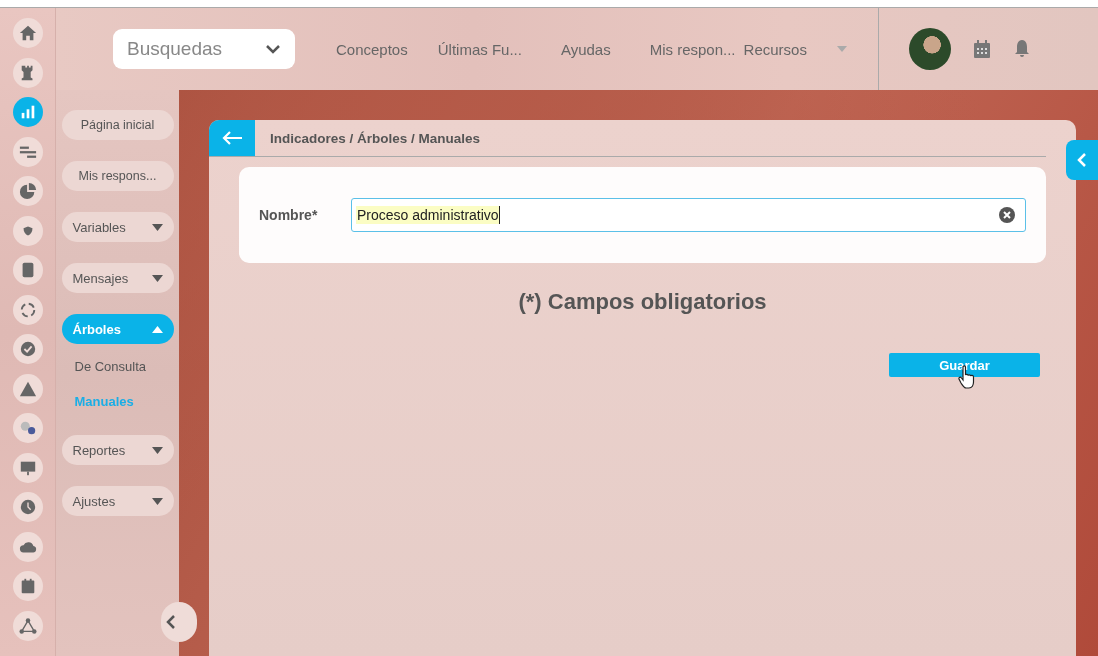 This screenshot has height=656, width=1098. I want to click on search-dropdown: Busquedas, so click(204, 49).